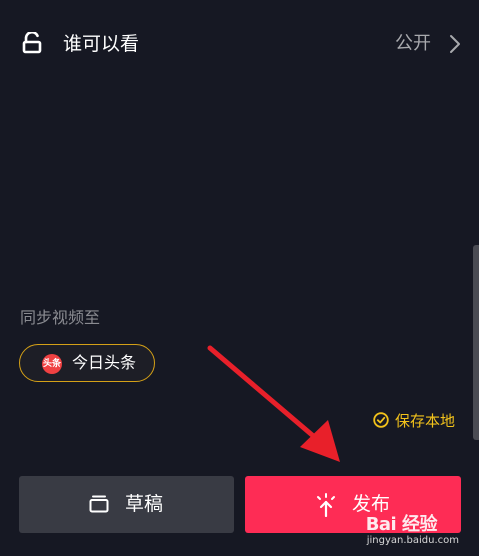 This screenshot has height=556, width=479. Describe the element at coordinates (273, 403) in the screenshot. I see `annotation-arrow` at that location.